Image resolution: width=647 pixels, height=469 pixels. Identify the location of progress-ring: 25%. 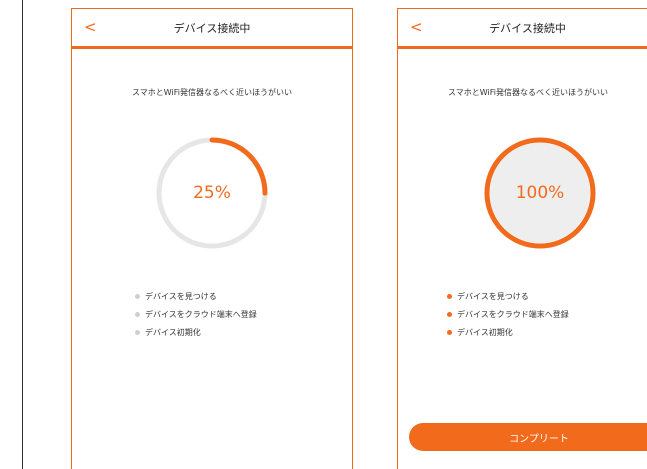
(212, 193).